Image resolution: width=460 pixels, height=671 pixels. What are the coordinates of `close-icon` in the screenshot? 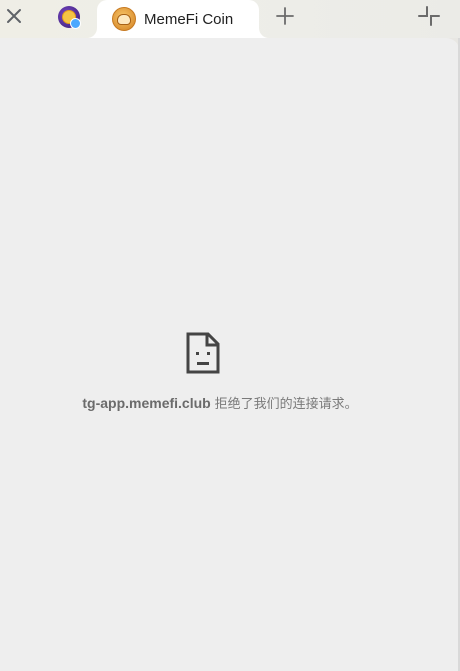 It's located at (14, 16).